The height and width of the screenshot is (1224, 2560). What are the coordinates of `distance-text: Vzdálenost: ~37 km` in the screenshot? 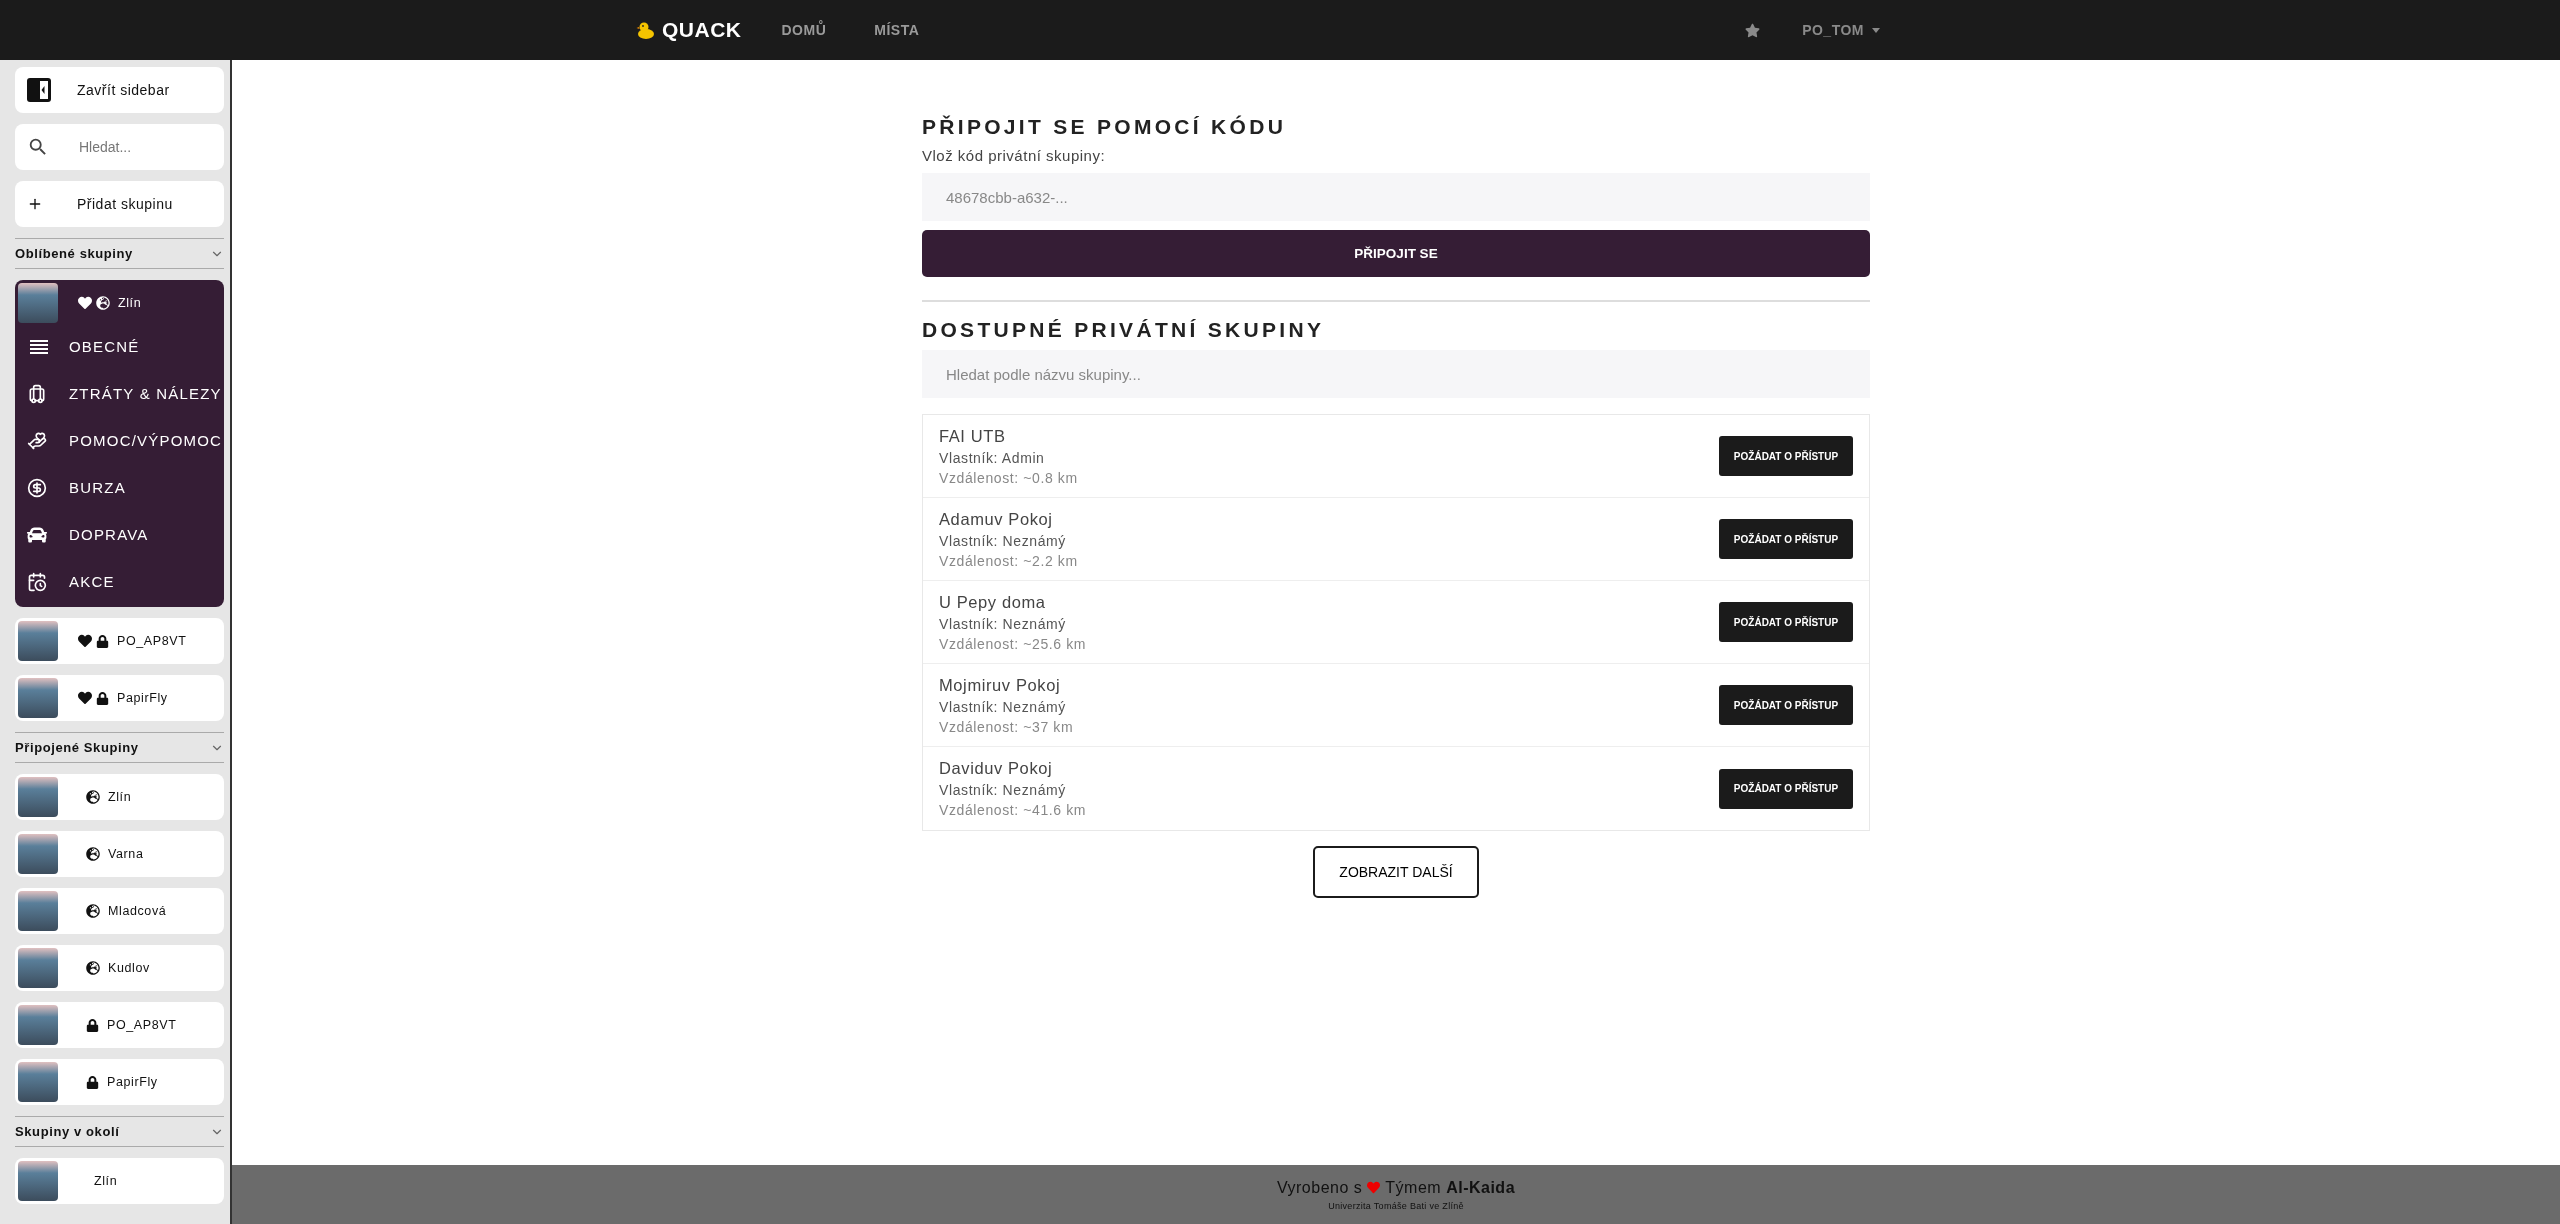 It's located at (1006, 726).